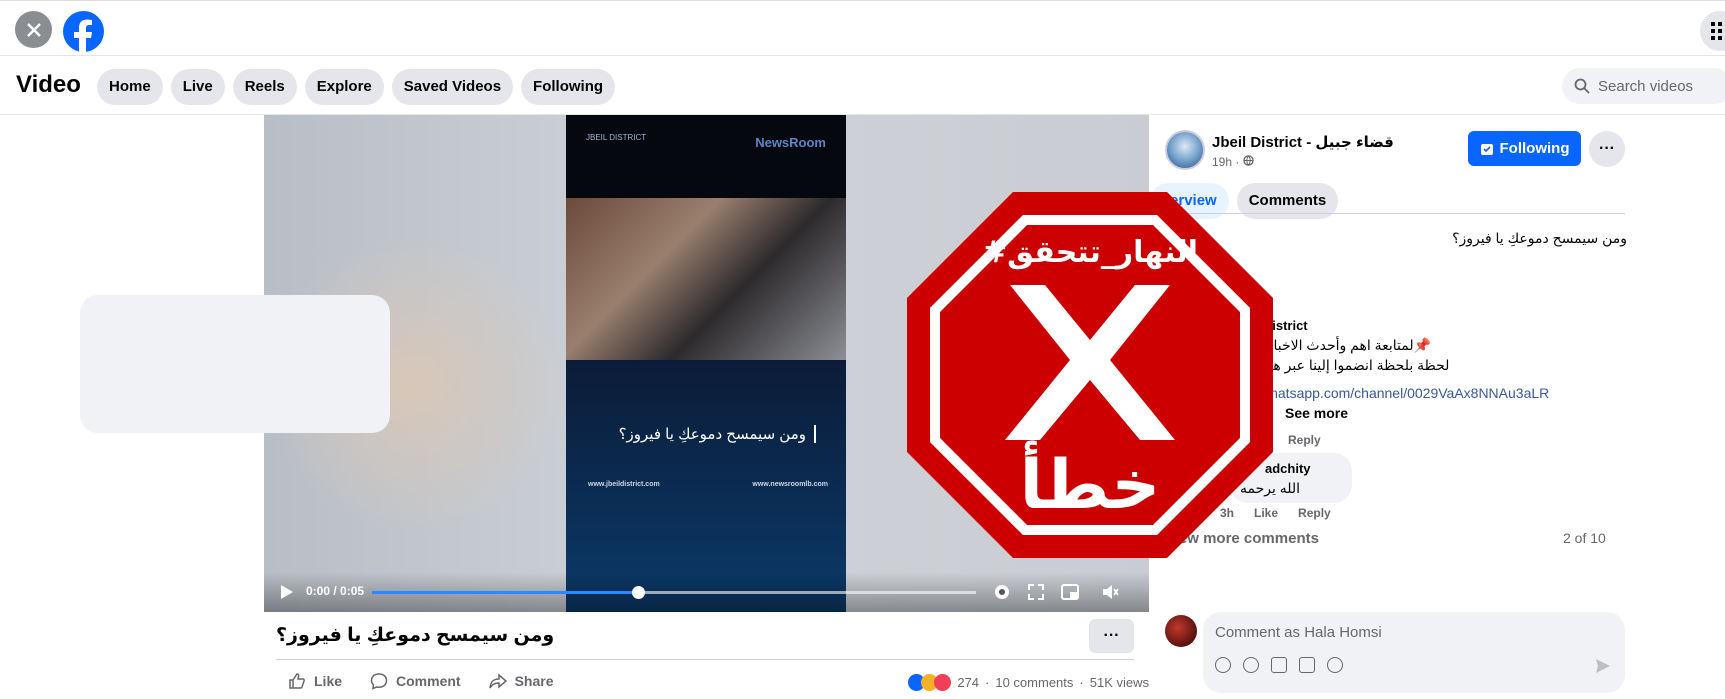  What do you see at coordinates (968, 682) in the screenshot?
I see `reactions-count: 274` at bounding box center [968, 682].